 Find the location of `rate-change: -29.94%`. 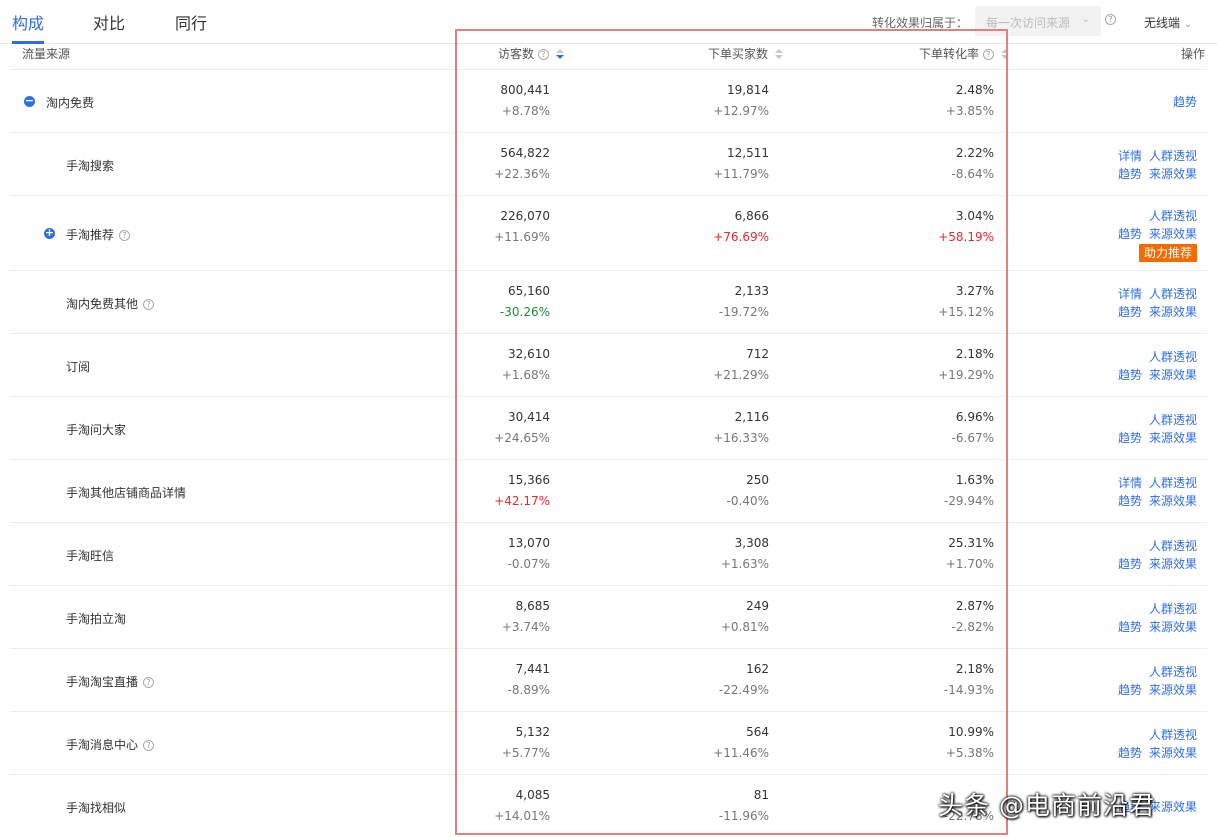

rate-change: -29.94% is located at coordinates (969, 501).